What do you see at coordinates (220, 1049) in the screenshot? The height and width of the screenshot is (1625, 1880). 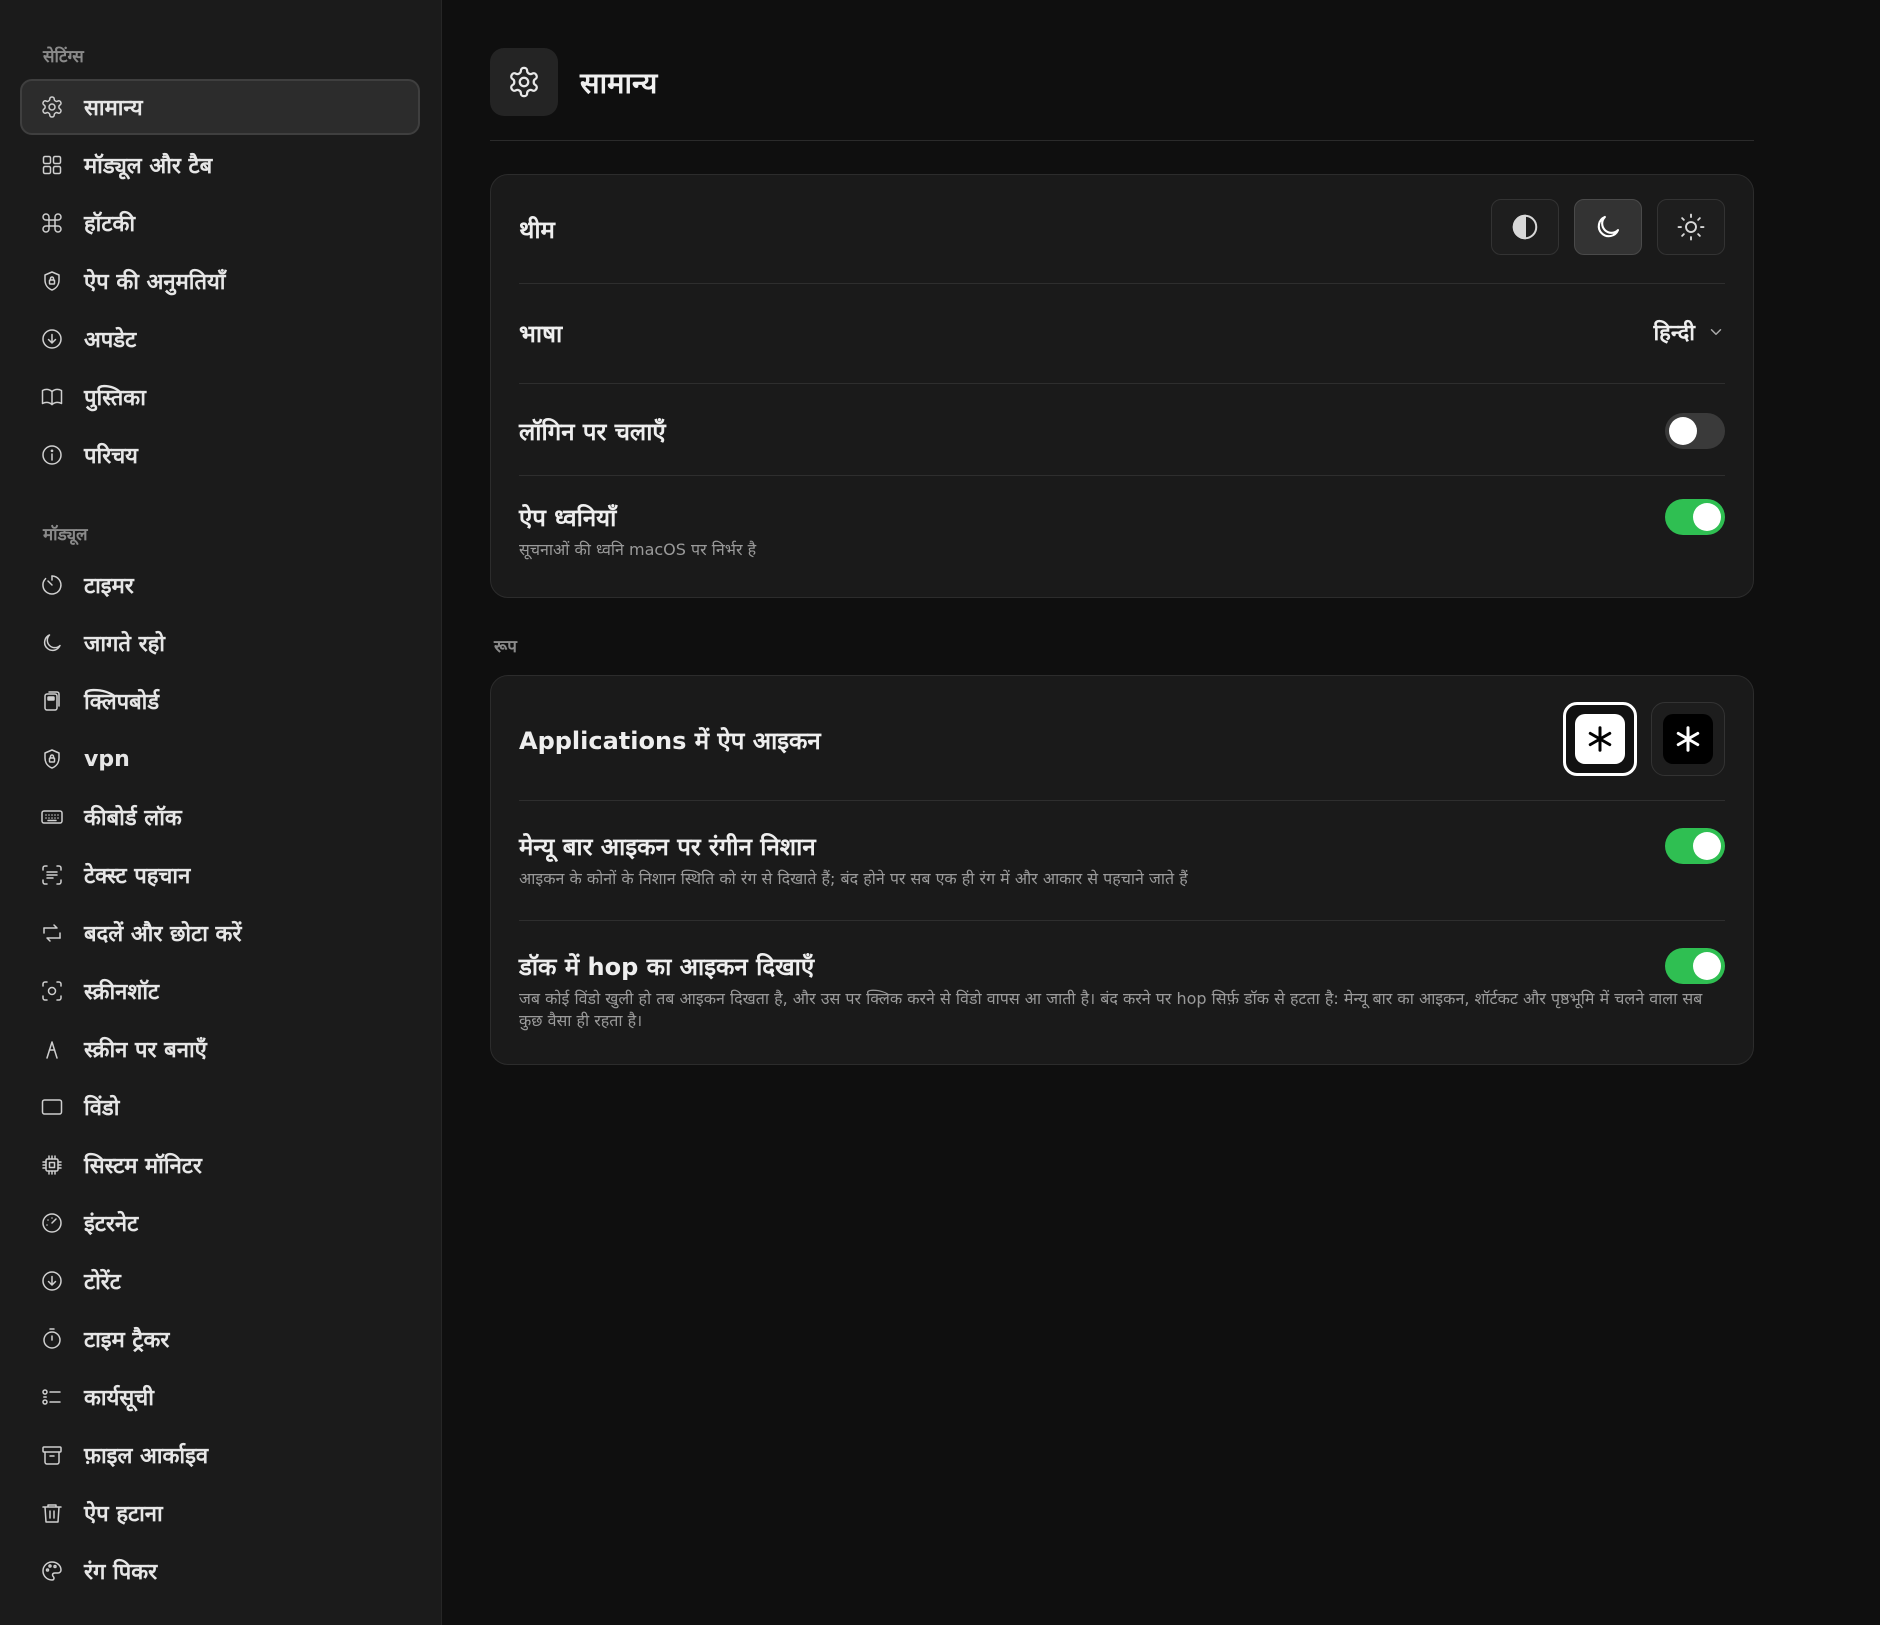 I see `sidebar-item-modules-8: स्क्रीन पर बनाएँ` at bounding box center [220, 1049].